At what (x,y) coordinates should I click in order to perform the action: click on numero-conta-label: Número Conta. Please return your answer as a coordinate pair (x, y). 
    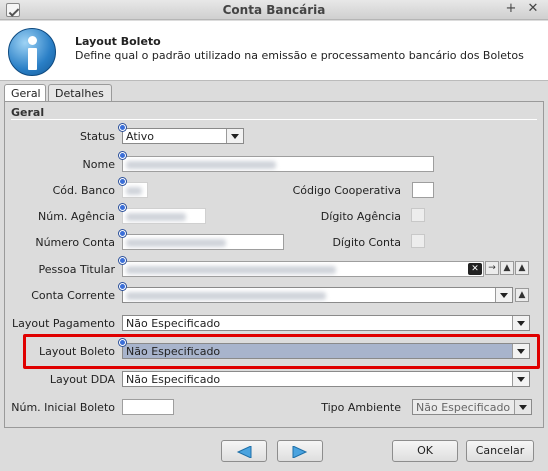
    Looking at the image, I should click on (75, 242).